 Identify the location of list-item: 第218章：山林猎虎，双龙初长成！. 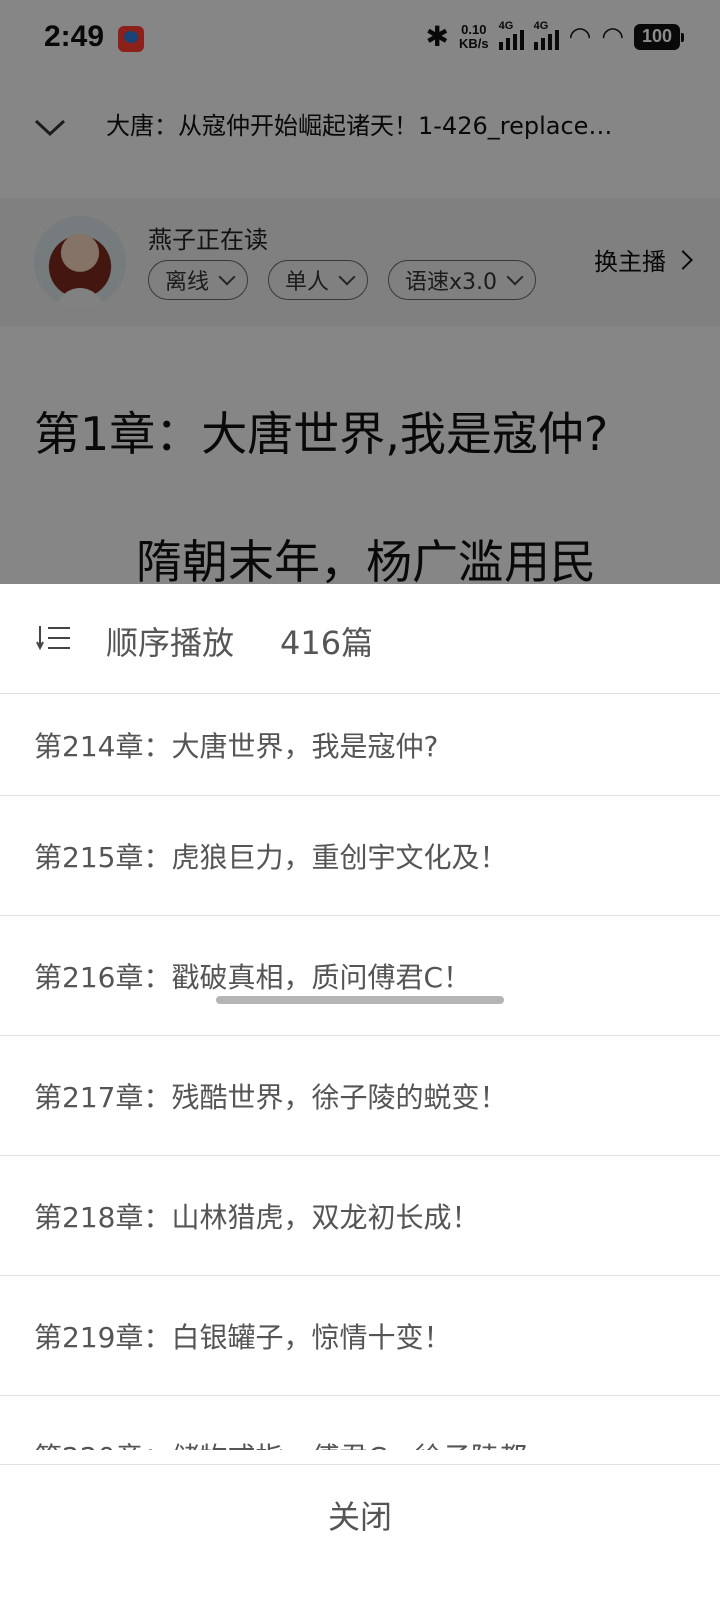
(360, 1216).